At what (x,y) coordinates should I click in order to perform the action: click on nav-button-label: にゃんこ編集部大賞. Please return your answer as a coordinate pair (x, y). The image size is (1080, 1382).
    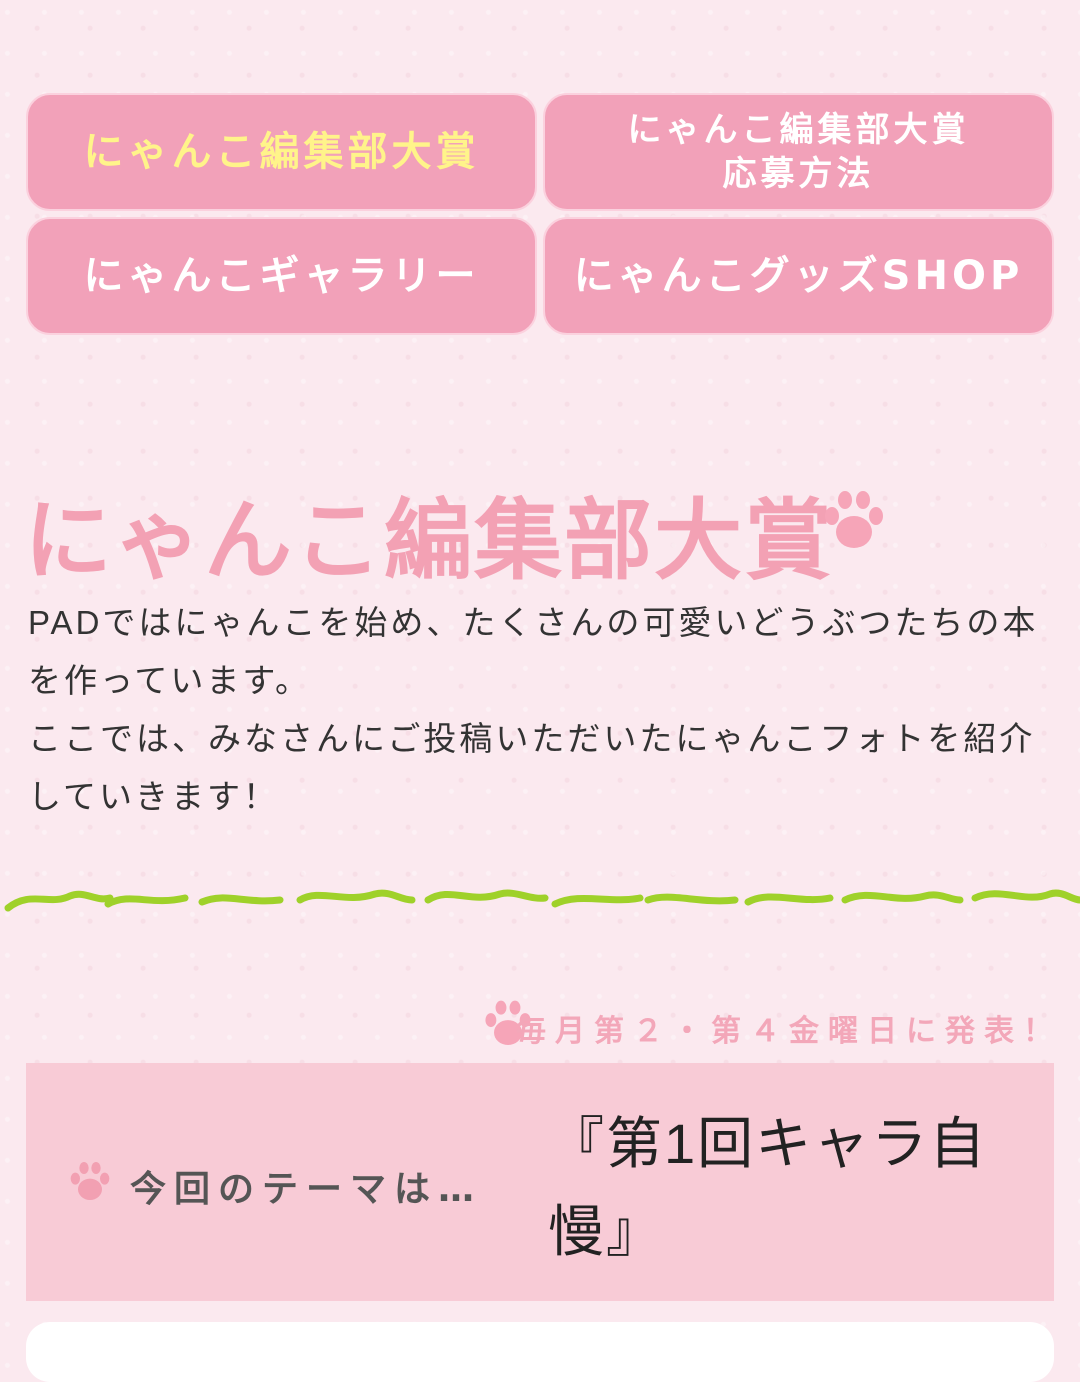
    Looking at the image, I should click on (281, 152).